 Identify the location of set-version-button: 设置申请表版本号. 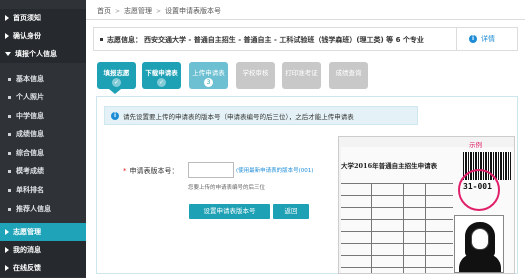
(229, 211).